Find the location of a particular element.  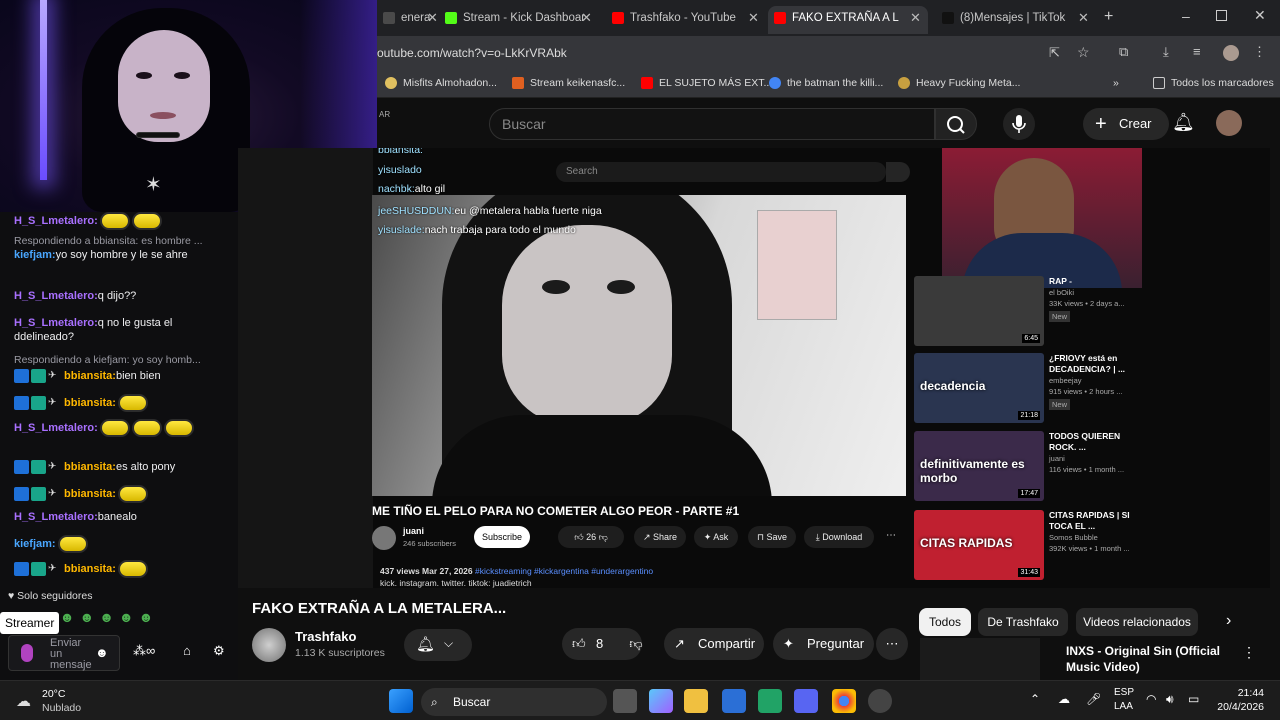

channel-name: Trashfako is located at coordinates (325, 636).